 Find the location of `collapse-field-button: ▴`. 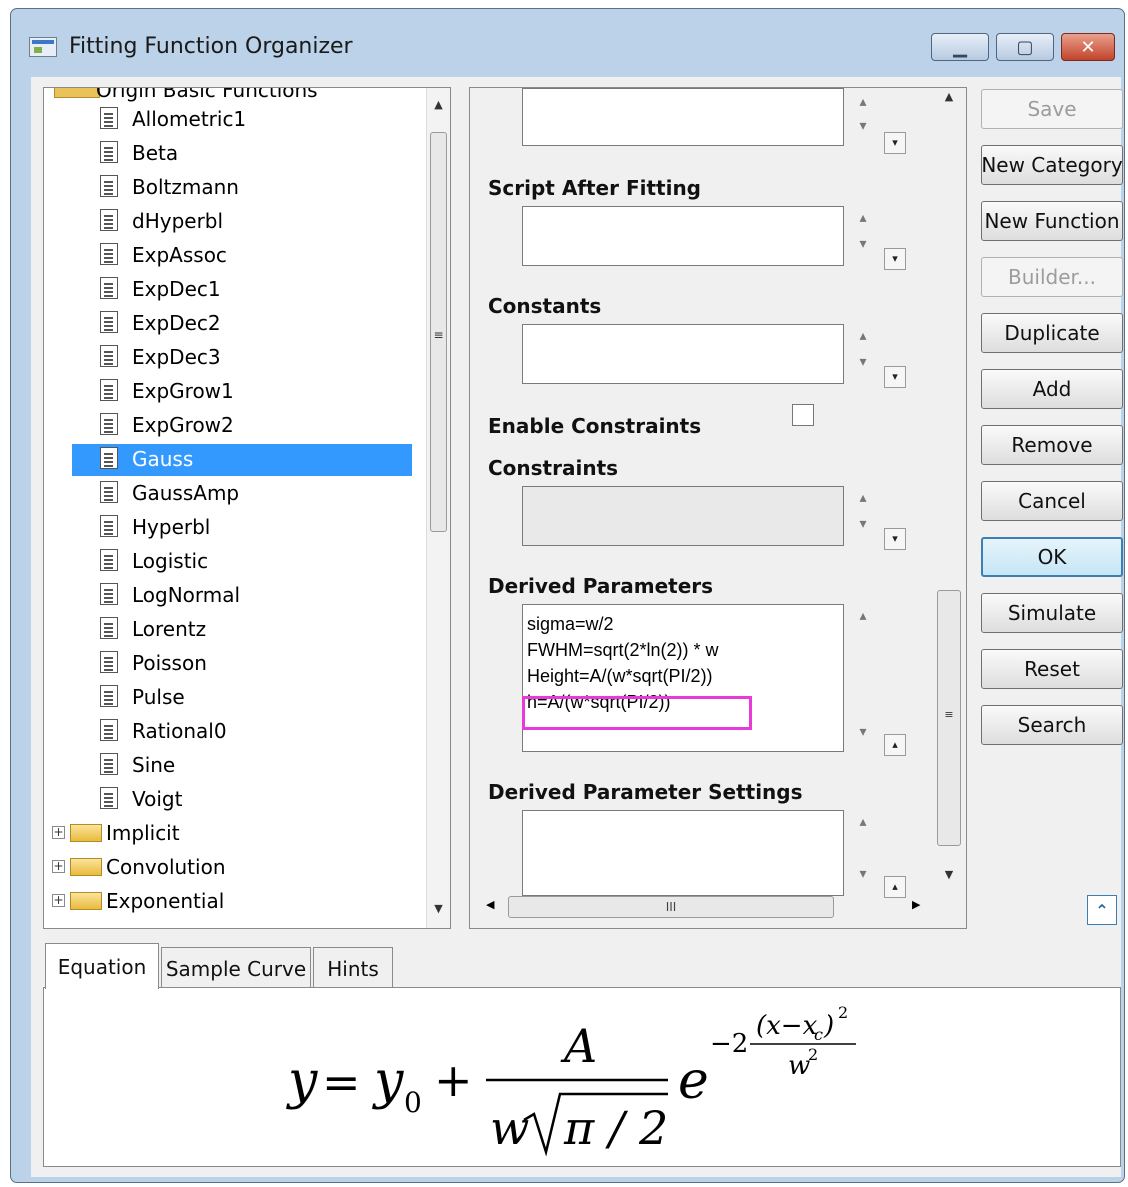

collapse-field-button: ▴ is located at coordinates (895, 745).